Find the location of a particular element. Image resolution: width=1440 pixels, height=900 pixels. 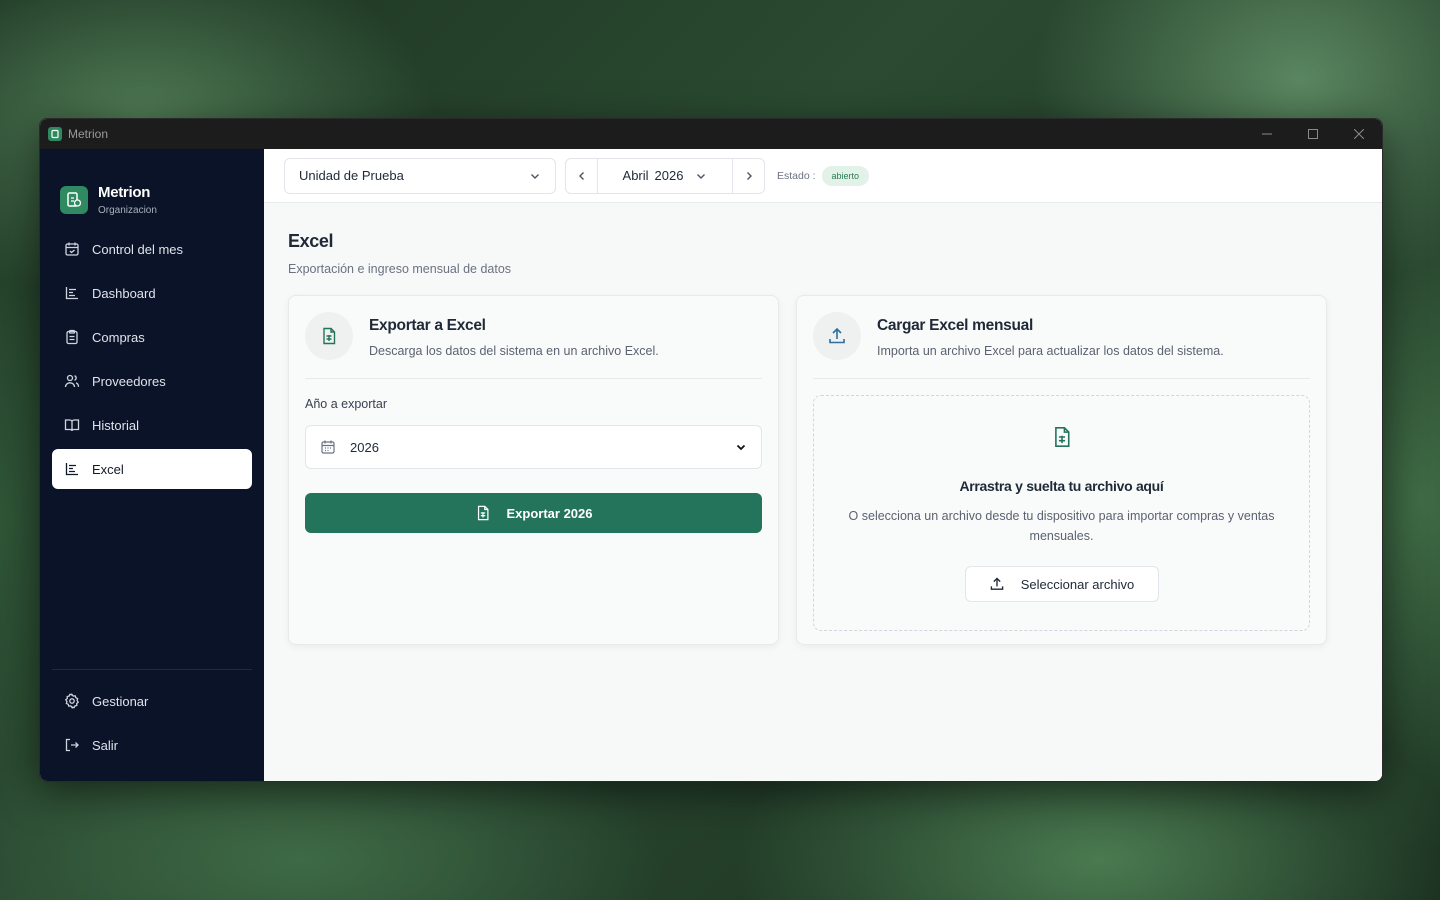

sidebar-item-dashboard: Dashboard is located at coordinates (152, 293).